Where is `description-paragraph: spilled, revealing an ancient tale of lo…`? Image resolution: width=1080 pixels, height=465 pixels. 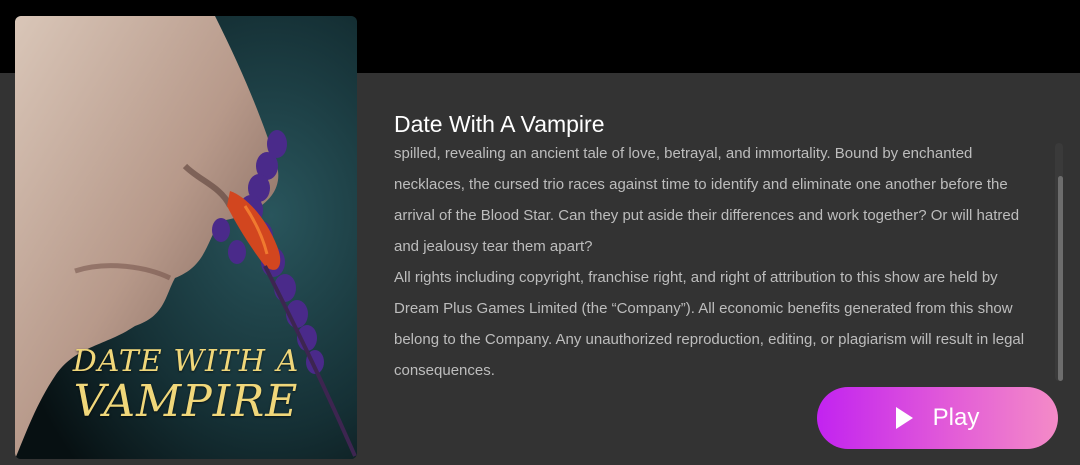
description-paragraph: spilled, revealing an ancient tale of lo… is located at coordinates (707, 200).